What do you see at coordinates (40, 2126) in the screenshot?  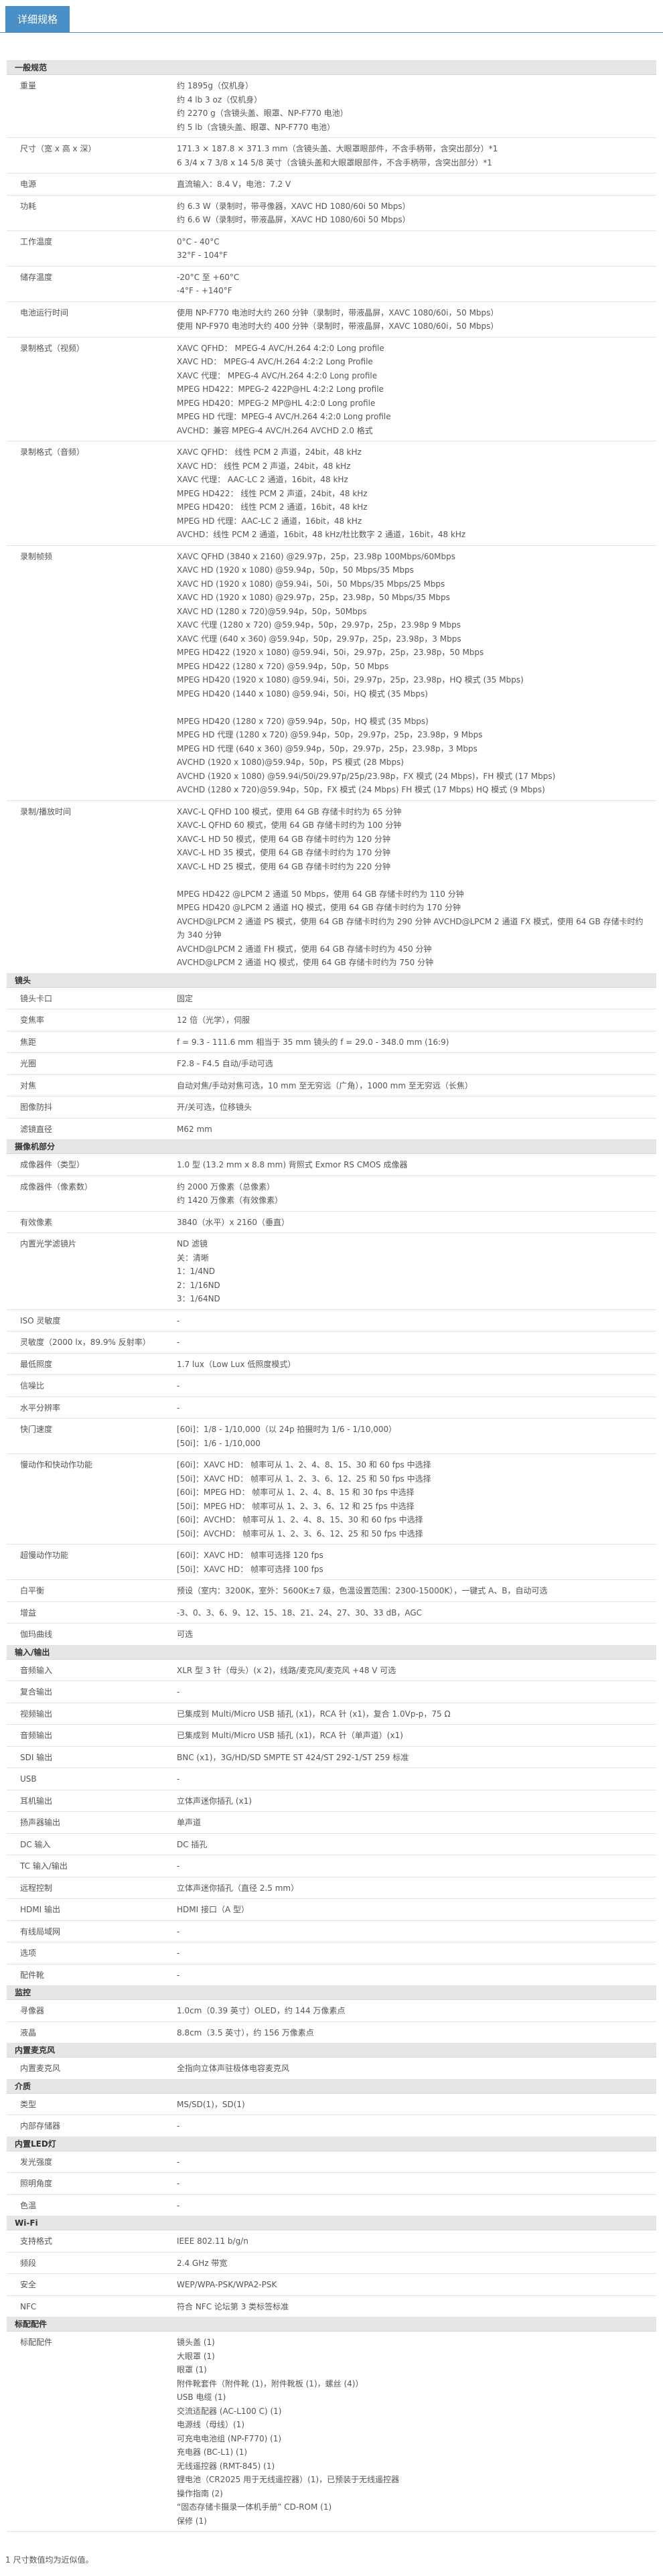 I see `spec-label: 内部存储器` at bounding box center [40, 2126].